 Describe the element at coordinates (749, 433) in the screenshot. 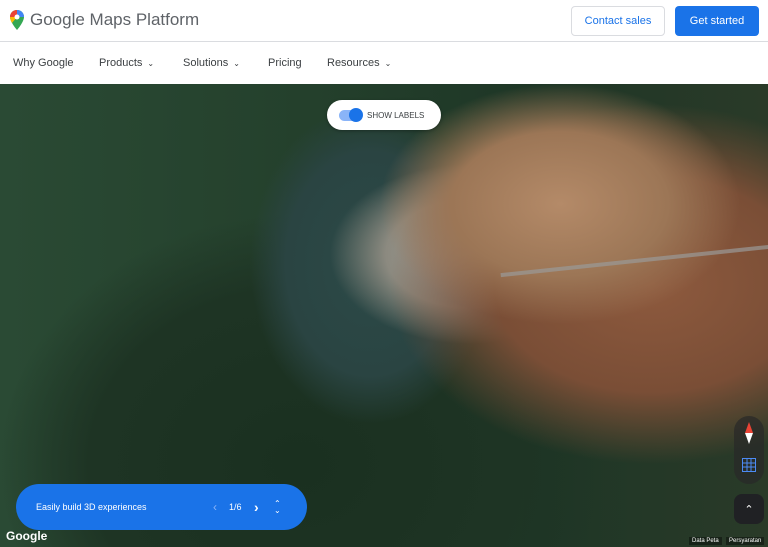

I see `compass-icon` at that location.